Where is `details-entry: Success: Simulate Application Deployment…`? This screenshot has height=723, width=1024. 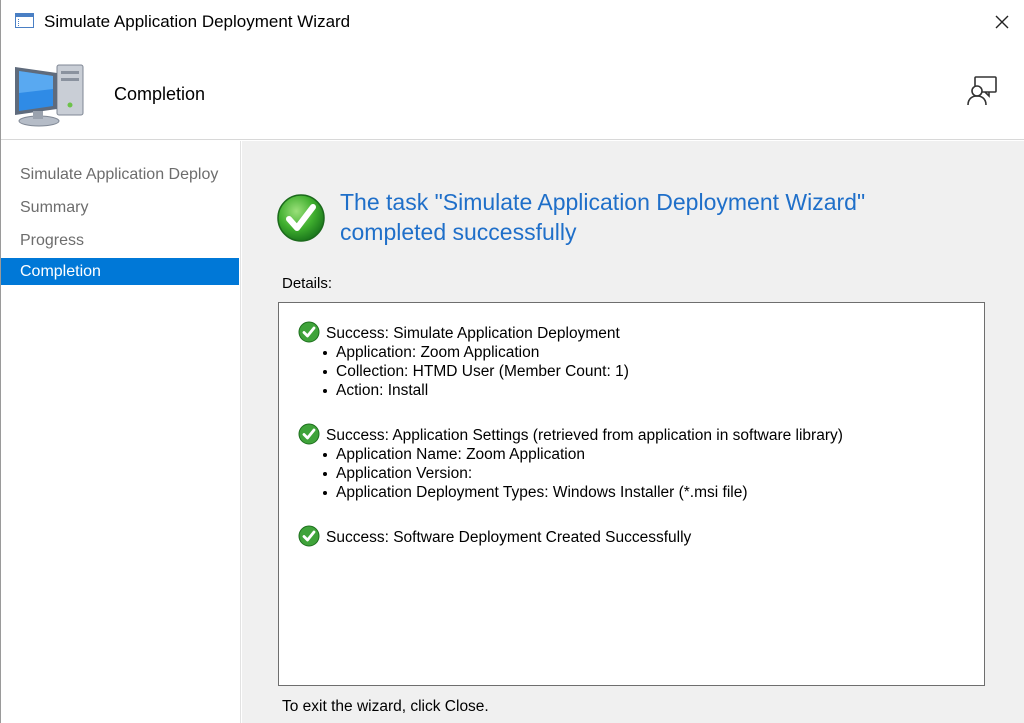
details-entry: Success: Simulate Application Deployment… is located at coordinates (463, 360).